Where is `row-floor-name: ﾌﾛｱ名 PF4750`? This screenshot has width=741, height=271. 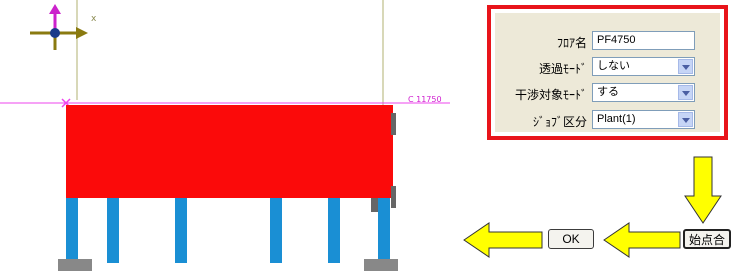 row-floor-name: ﾌﾛｱ名 PF4750 is located at coordinates (607, 41).